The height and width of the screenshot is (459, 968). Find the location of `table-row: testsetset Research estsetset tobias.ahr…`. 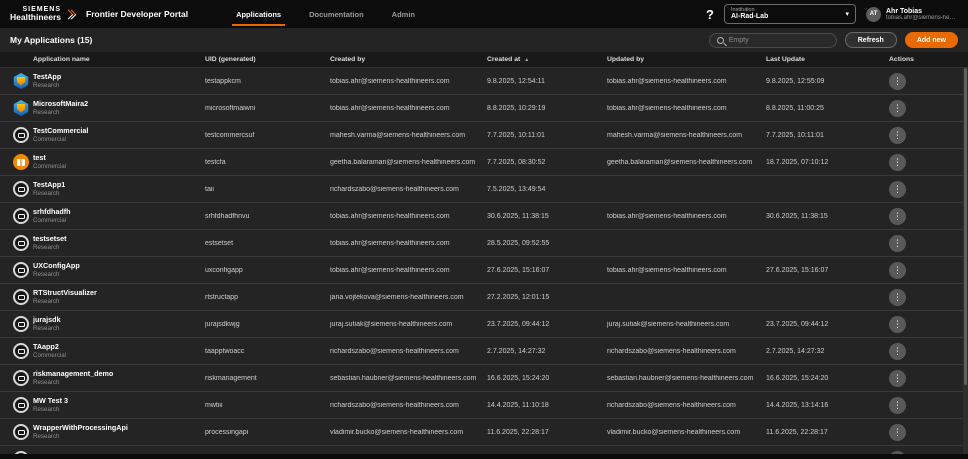

table-row: testsetset Research estsetset tobias.ahr… is located at coordinates (484, 243).